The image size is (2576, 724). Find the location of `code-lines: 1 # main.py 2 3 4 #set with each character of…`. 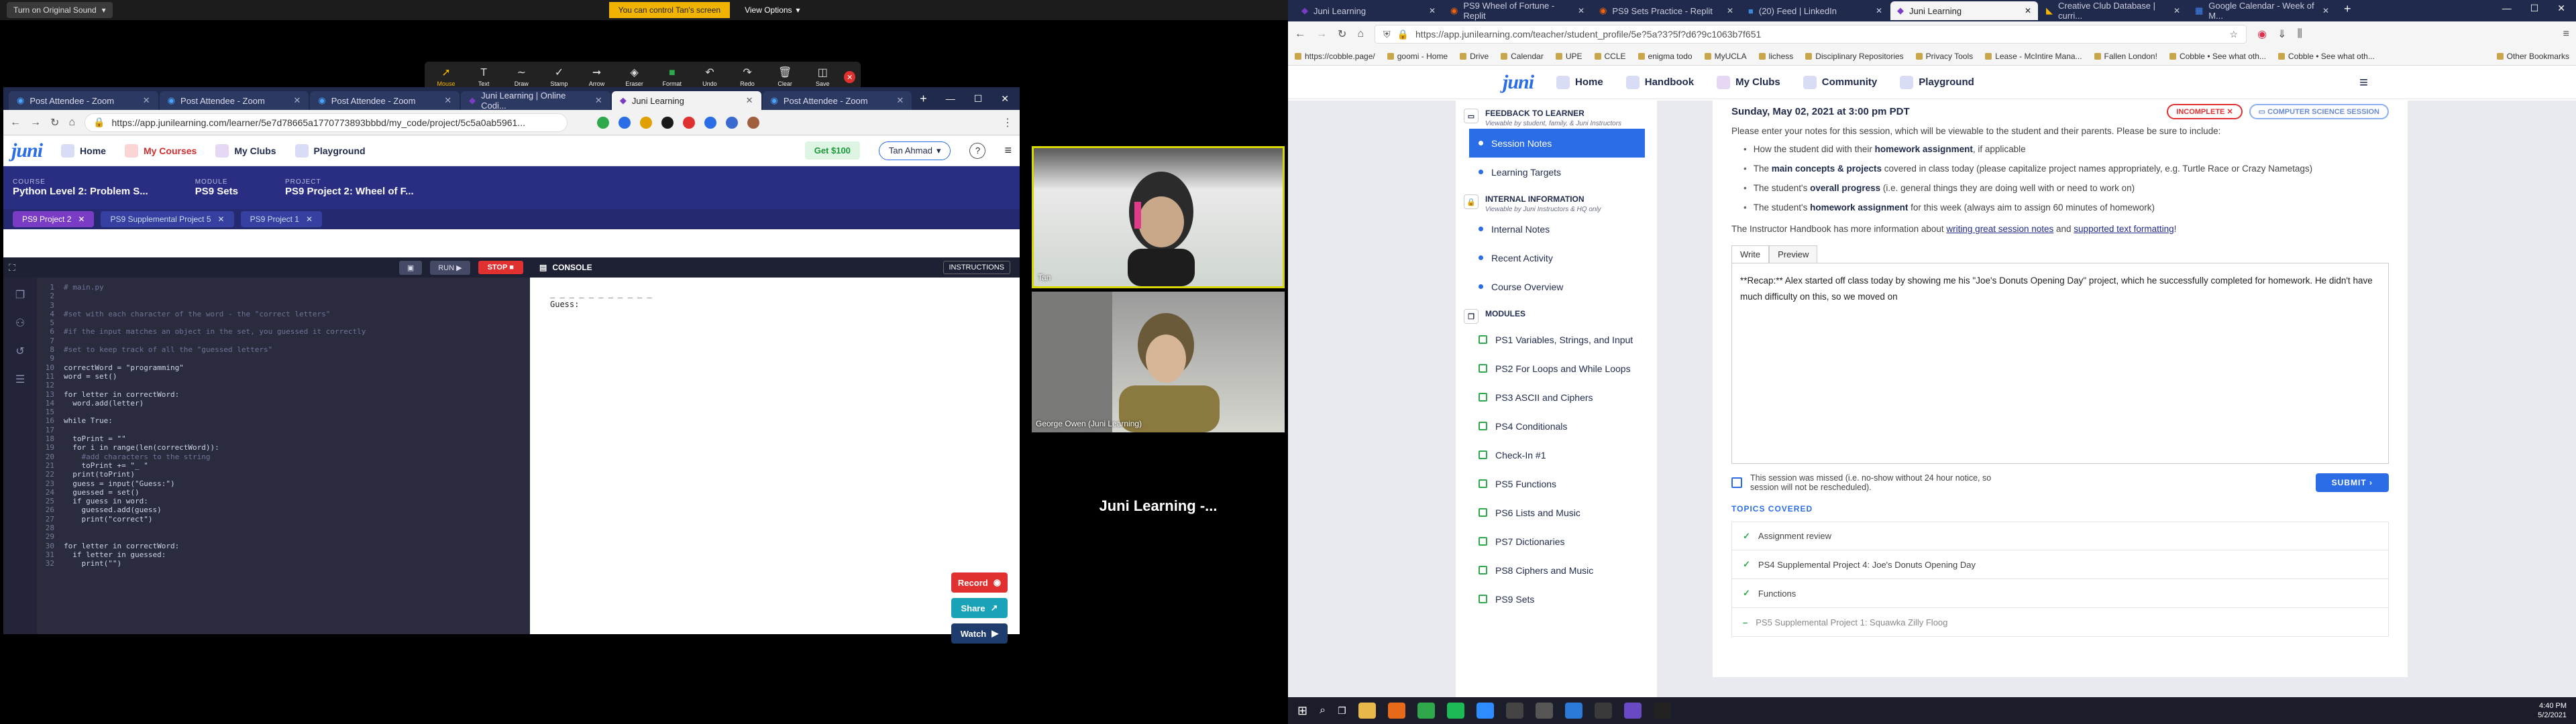

code-lines: 1 # main.py 2 3 4 #set with each character of… is located at coordinates (203, 426).